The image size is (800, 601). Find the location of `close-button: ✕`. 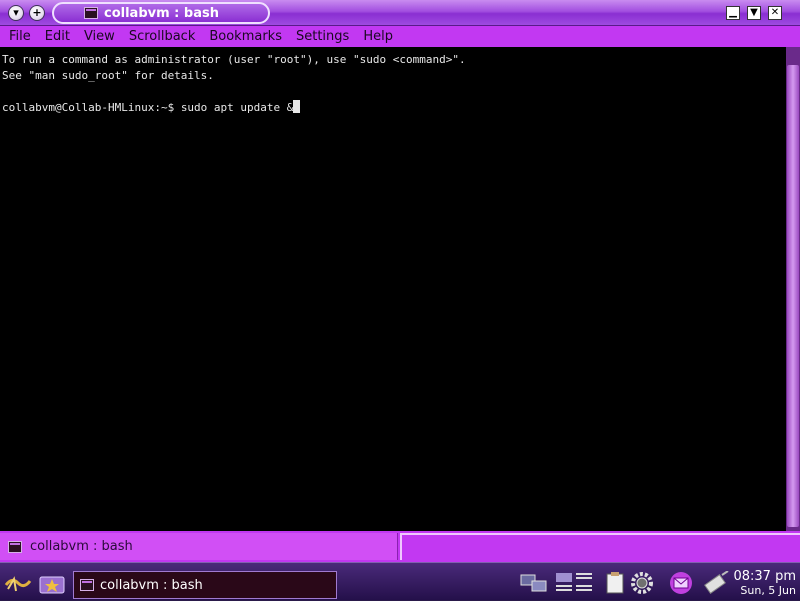

close-button: ✕ is located at coordinates (775, 13).